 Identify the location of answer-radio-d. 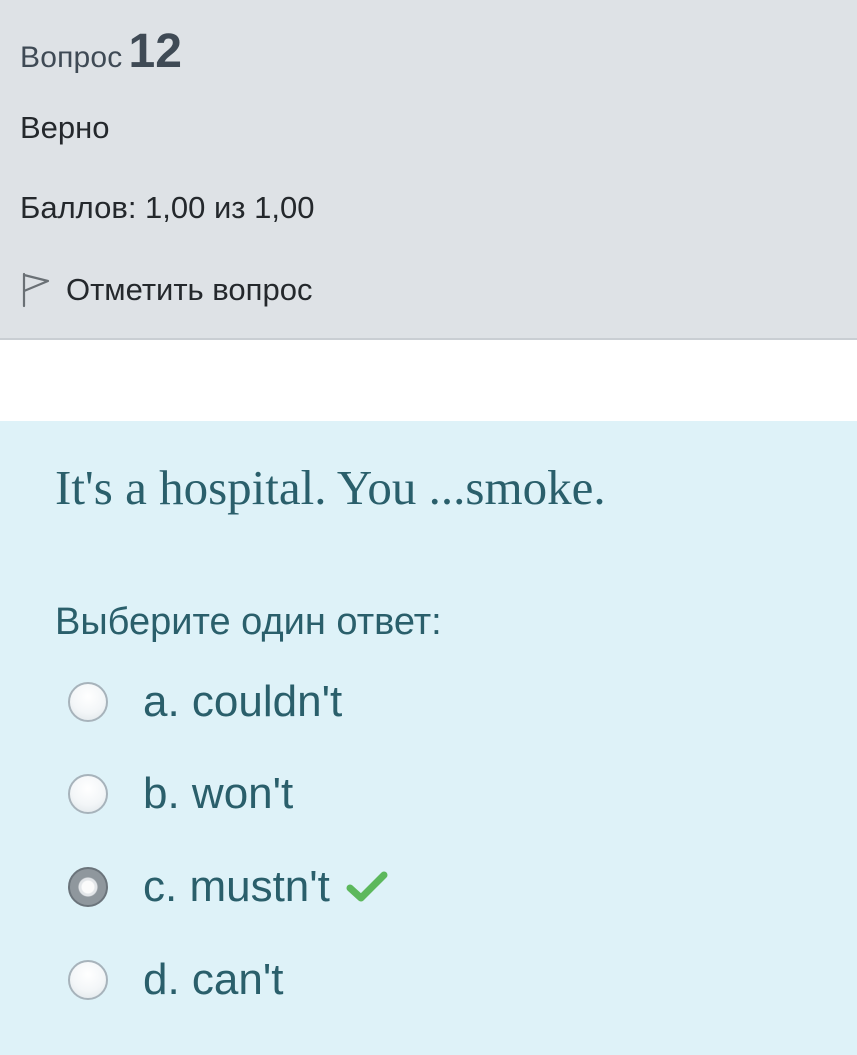
(88, 980).